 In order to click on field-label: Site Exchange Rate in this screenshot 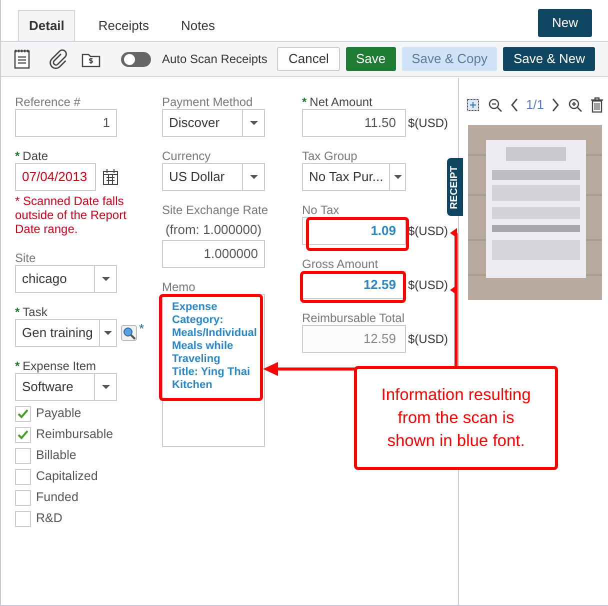, I will do `click(215, 210)`.